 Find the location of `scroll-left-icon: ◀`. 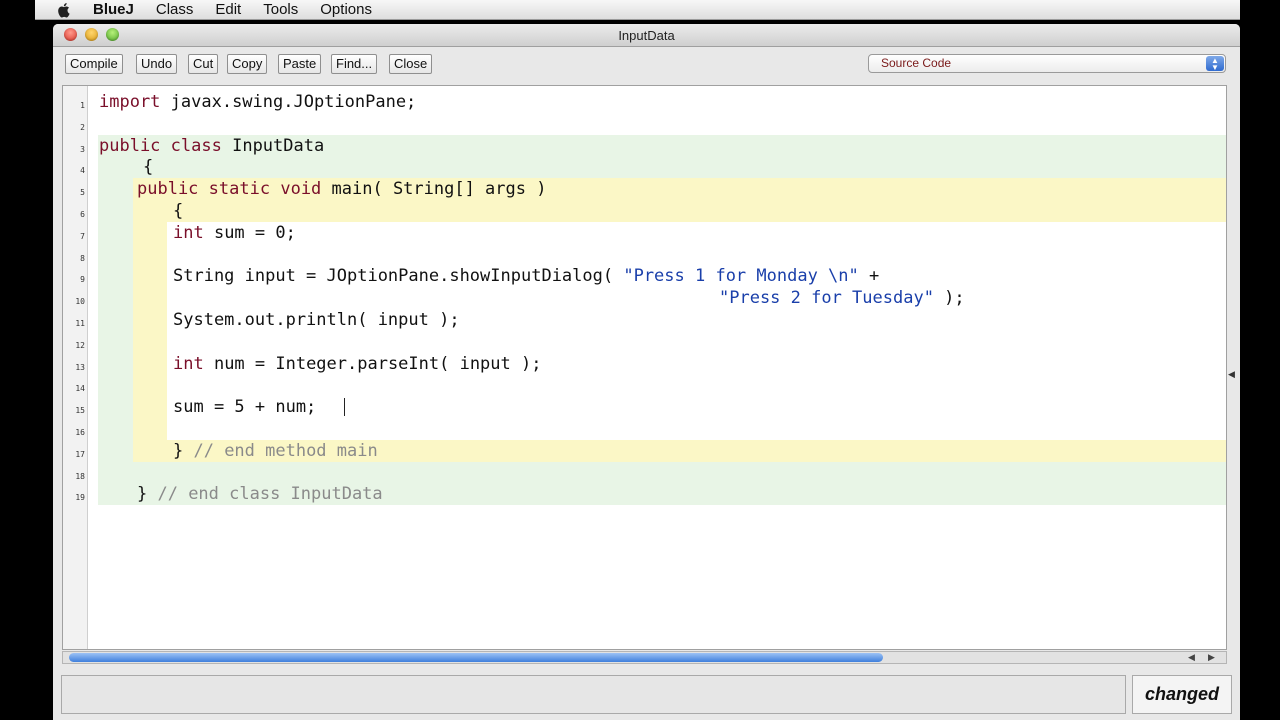

scroll-left-icon: ◀ is located at coordinates (1191, 657).